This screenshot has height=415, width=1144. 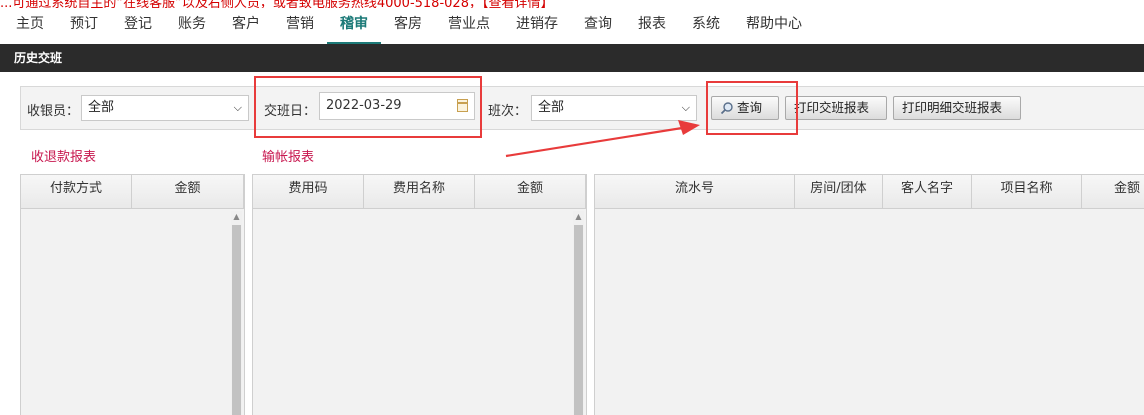 I want to click on cashier-select-value: 全部, so click(x=101, y=107).